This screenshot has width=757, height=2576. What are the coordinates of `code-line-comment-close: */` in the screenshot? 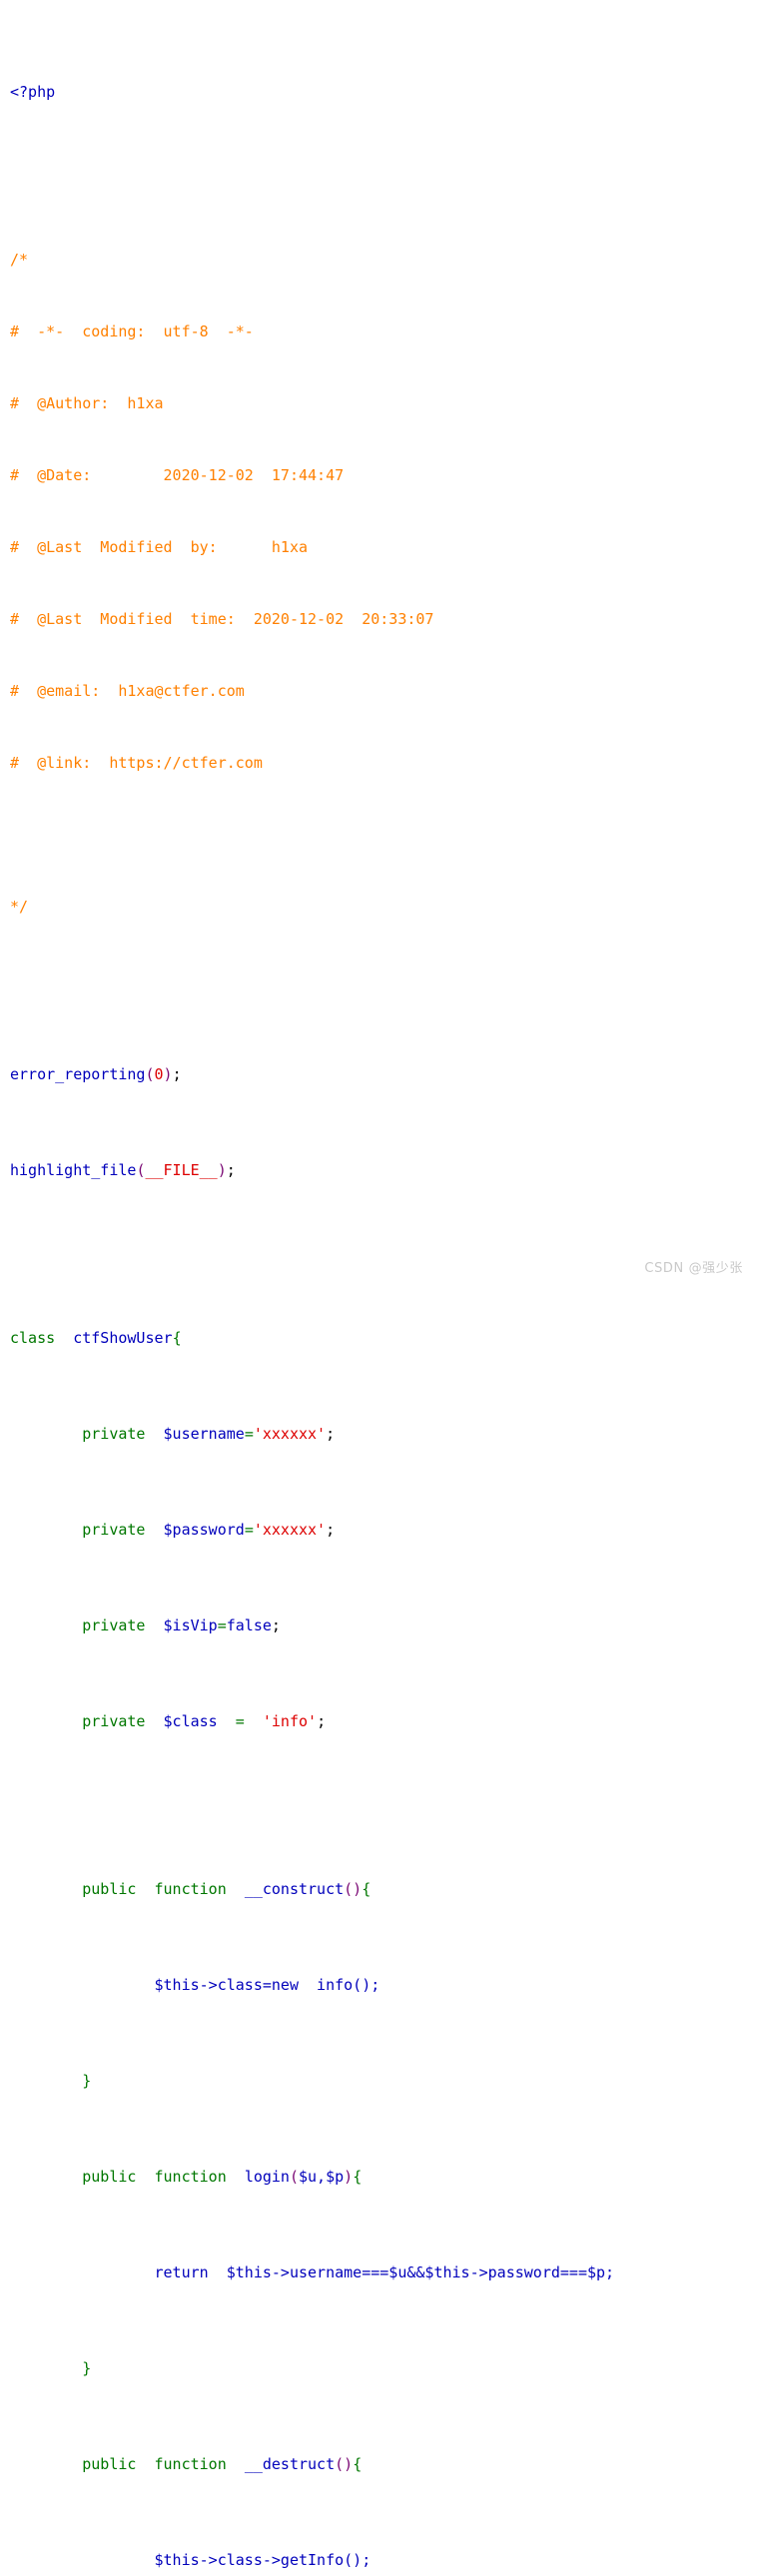 It's located at (379, 907).